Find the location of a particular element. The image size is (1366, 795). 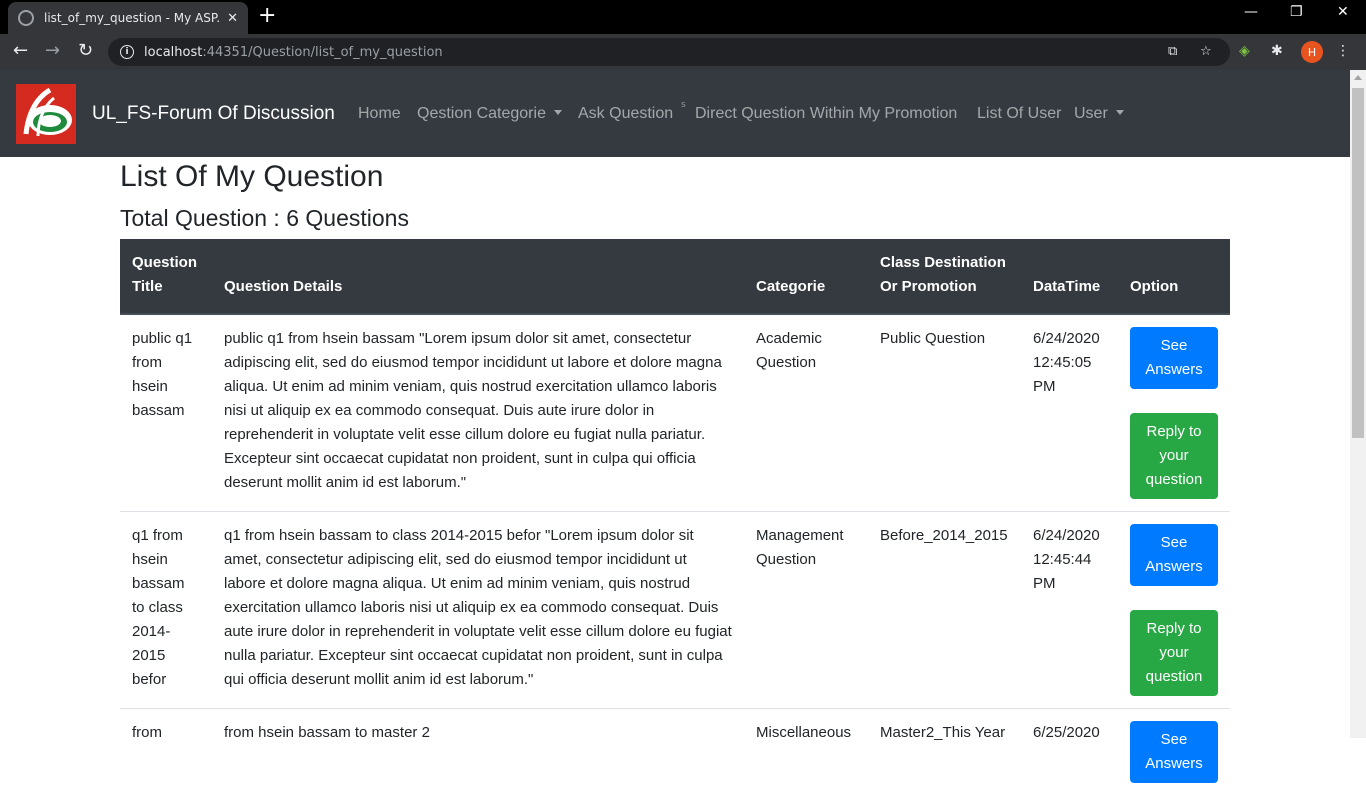

header-datetime: DataTime is located at coordinates (1069, 276).